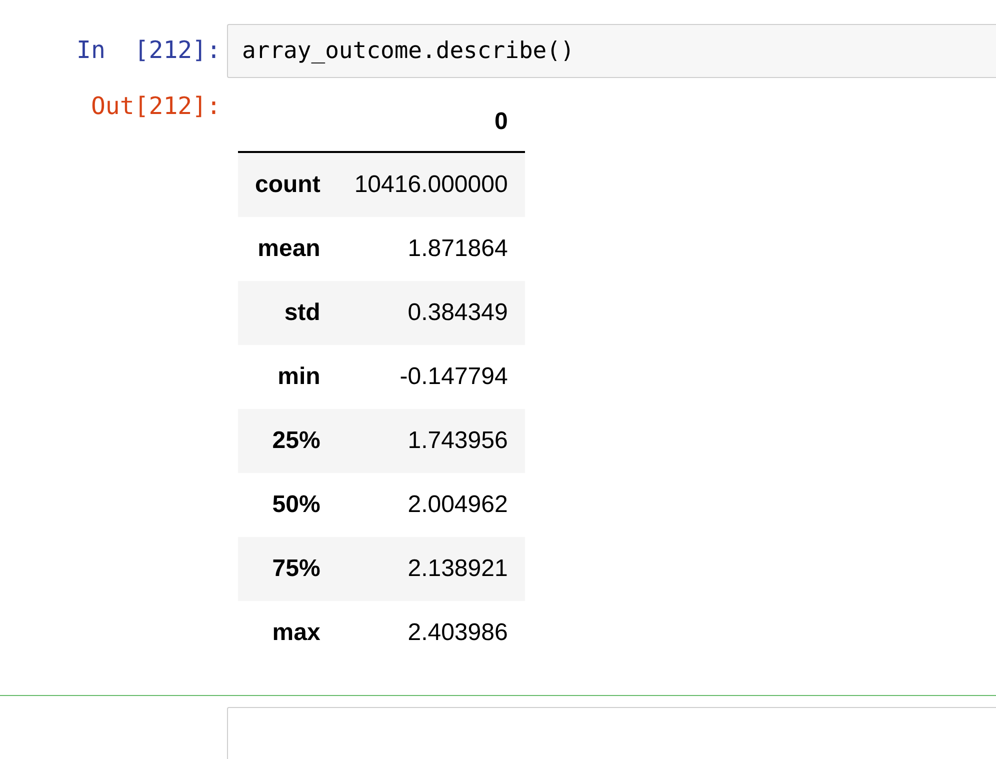 This screenshot has height=759, width=996. I want to click on table-cell: 0.384349, so click(458, 312).